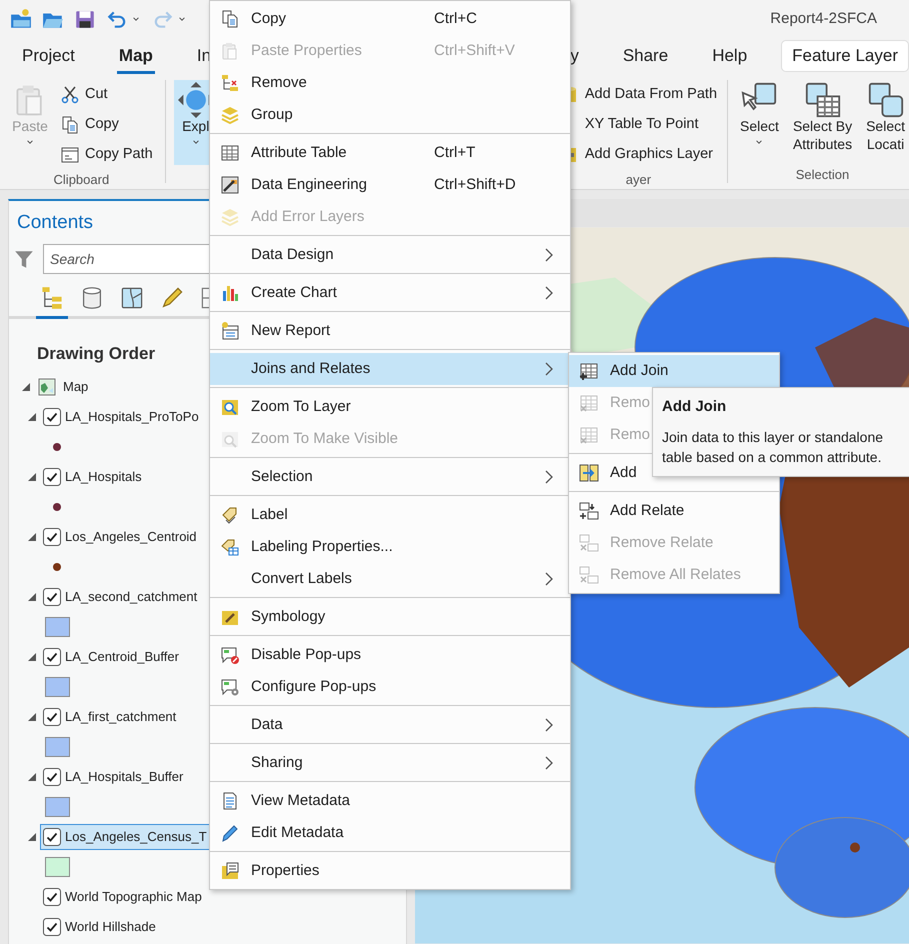  Describe the element at coordinates (390, 477) in the screenshot. I see `menu-item: Selection` at that location.